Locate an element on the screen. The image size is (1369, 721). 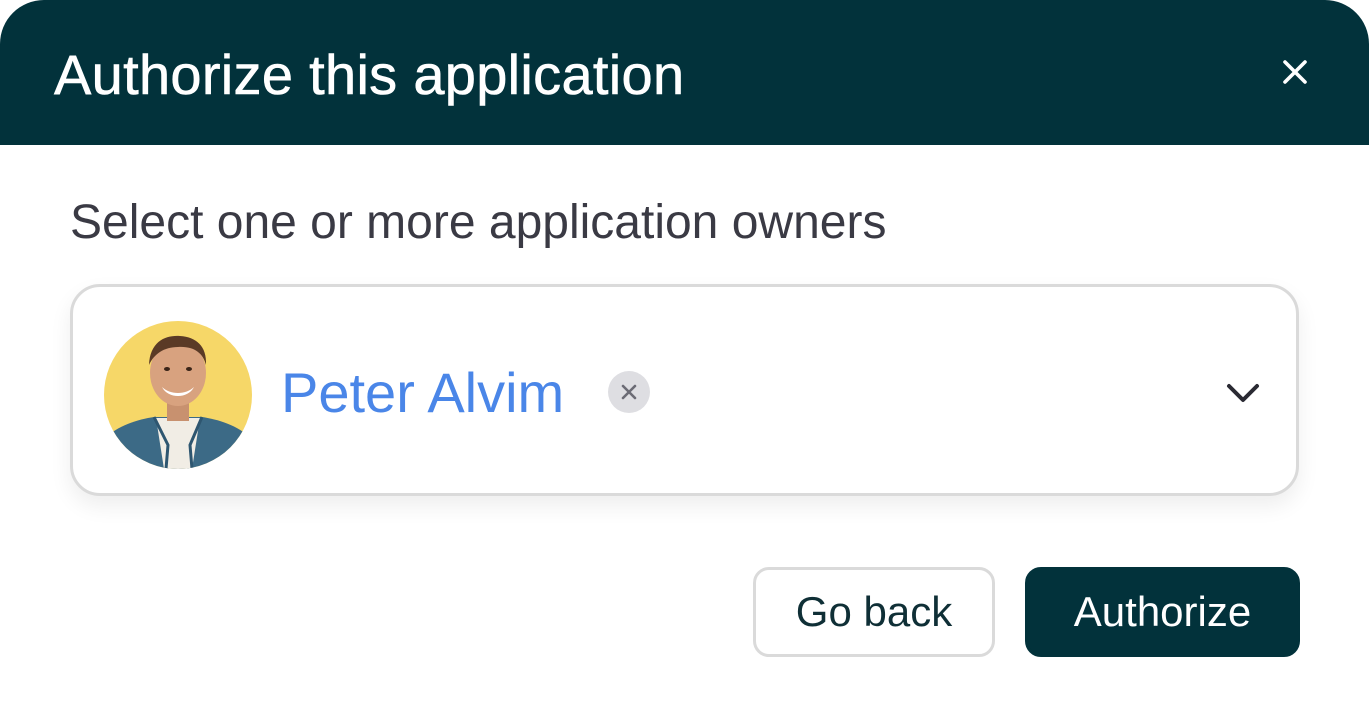
dropdown-toggle is located at coordinates (1243, 393).